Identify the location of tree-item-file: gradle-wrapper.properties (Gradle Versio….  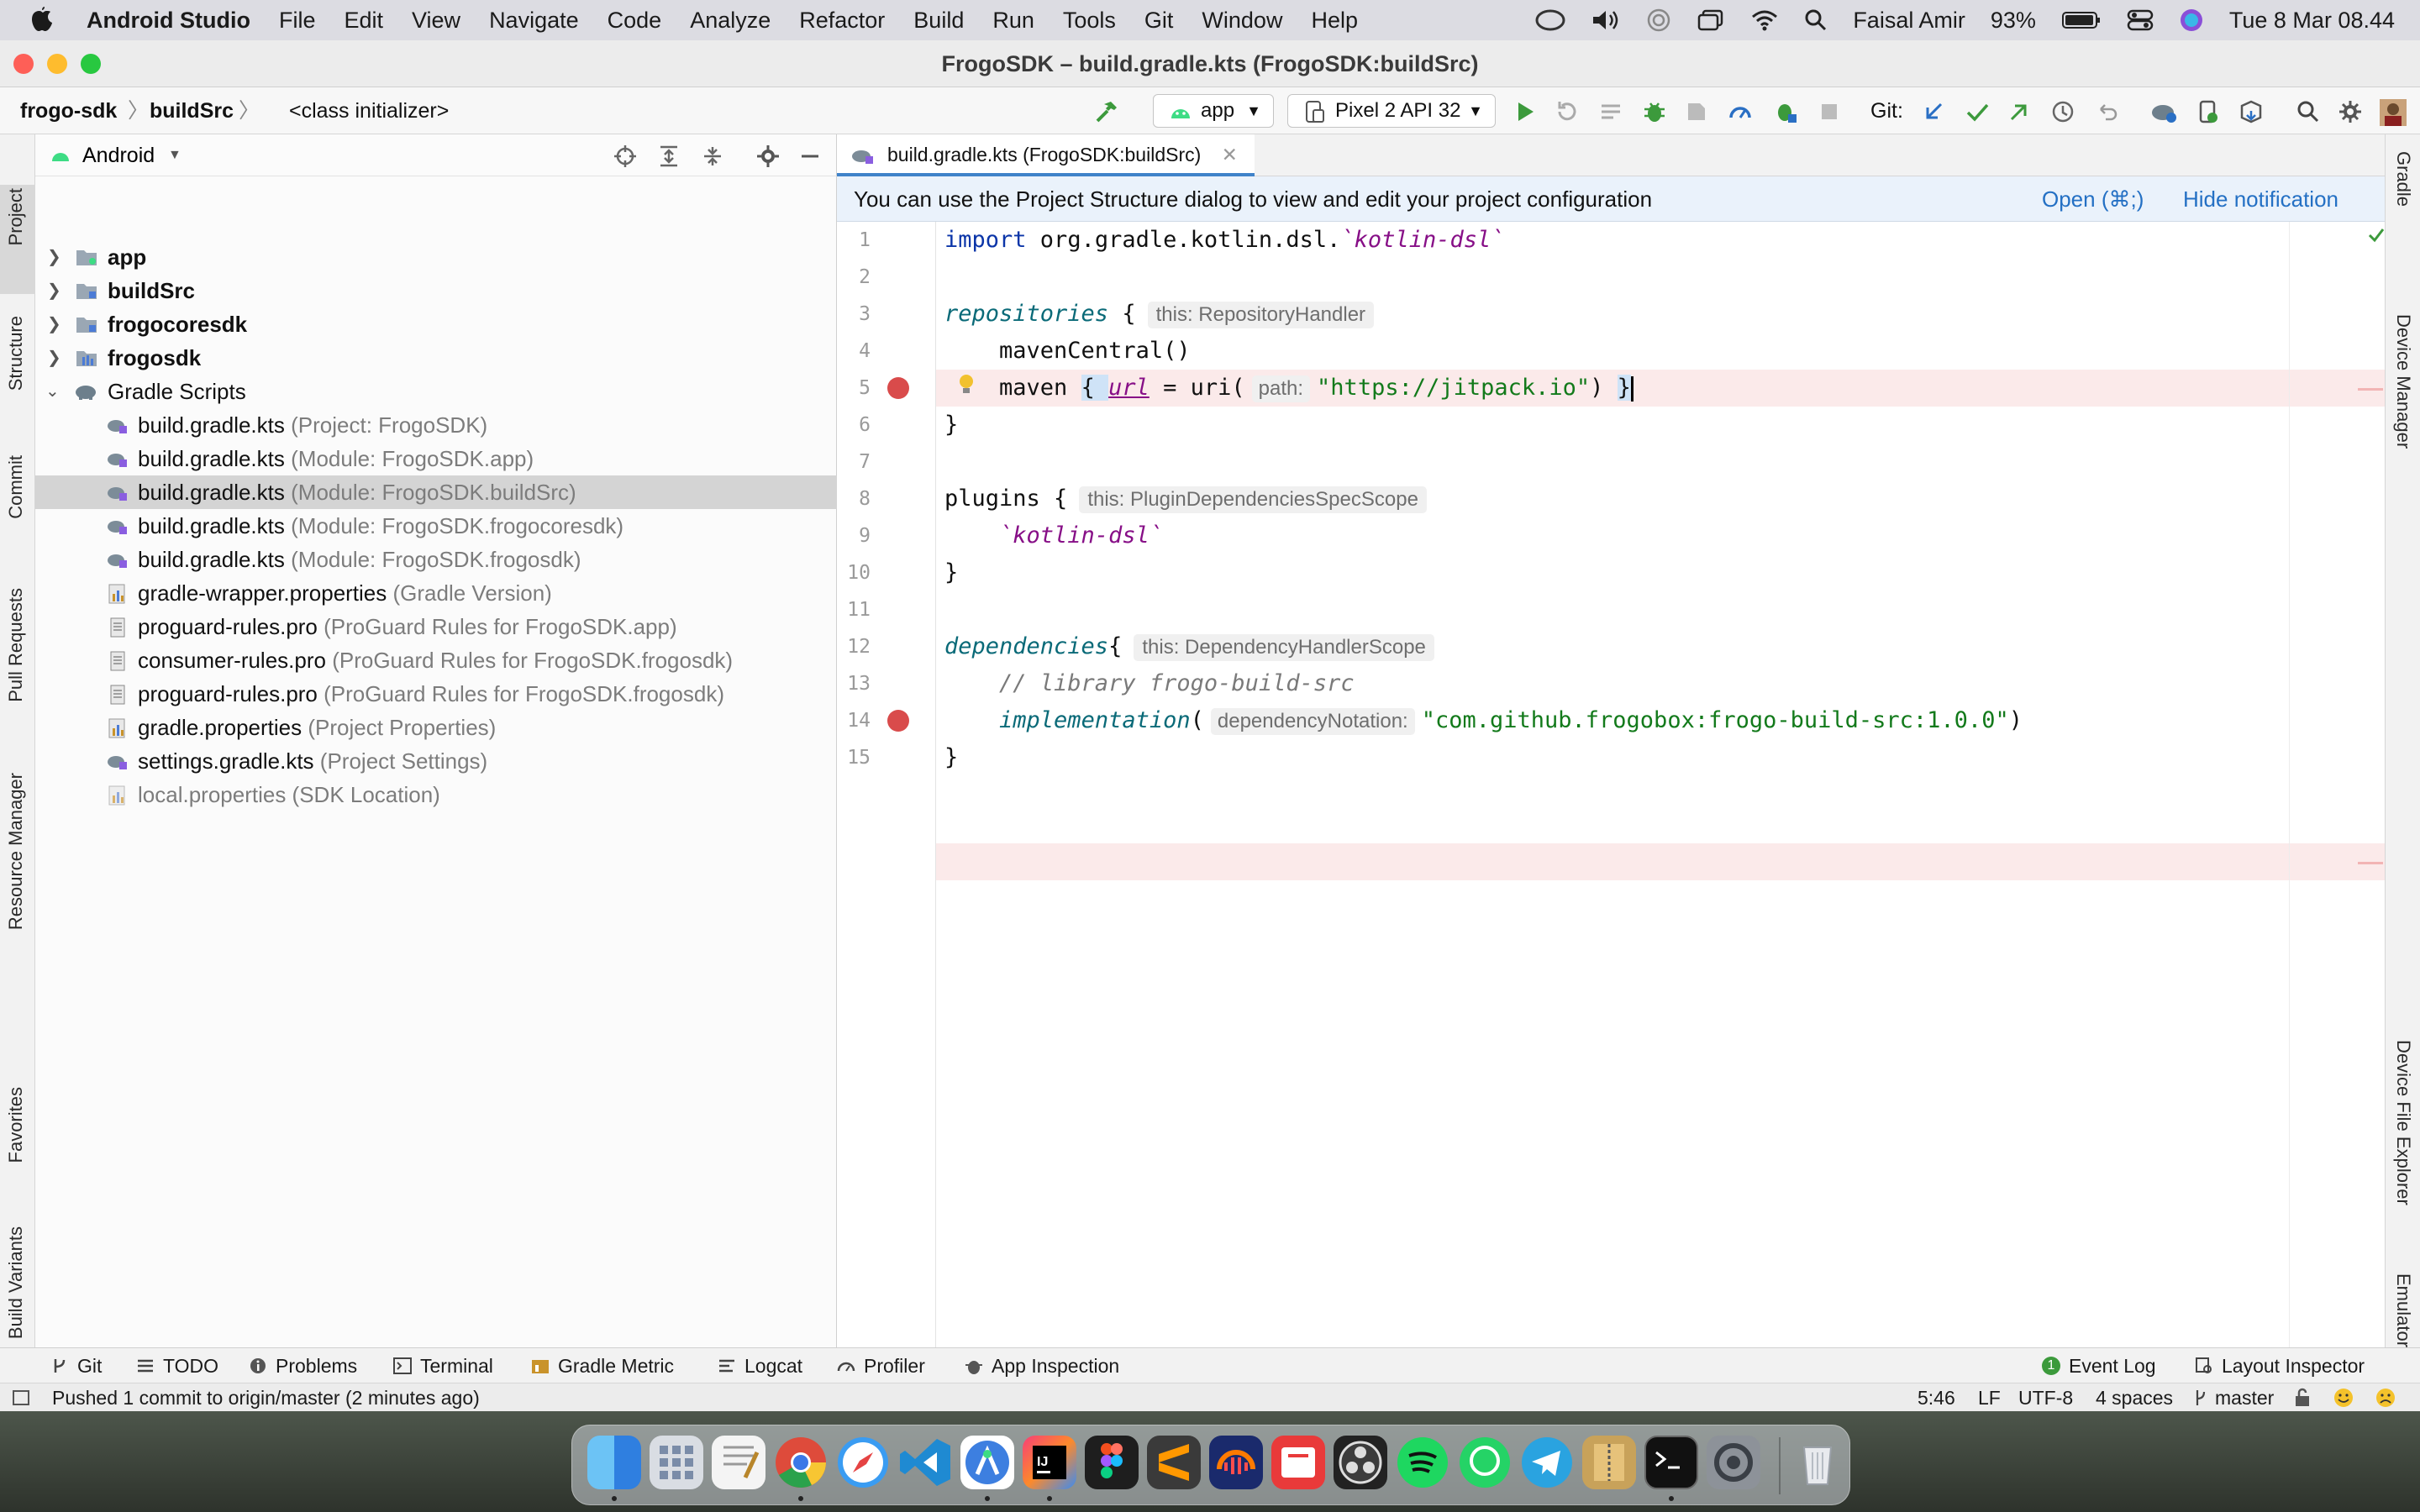
(436, 593).